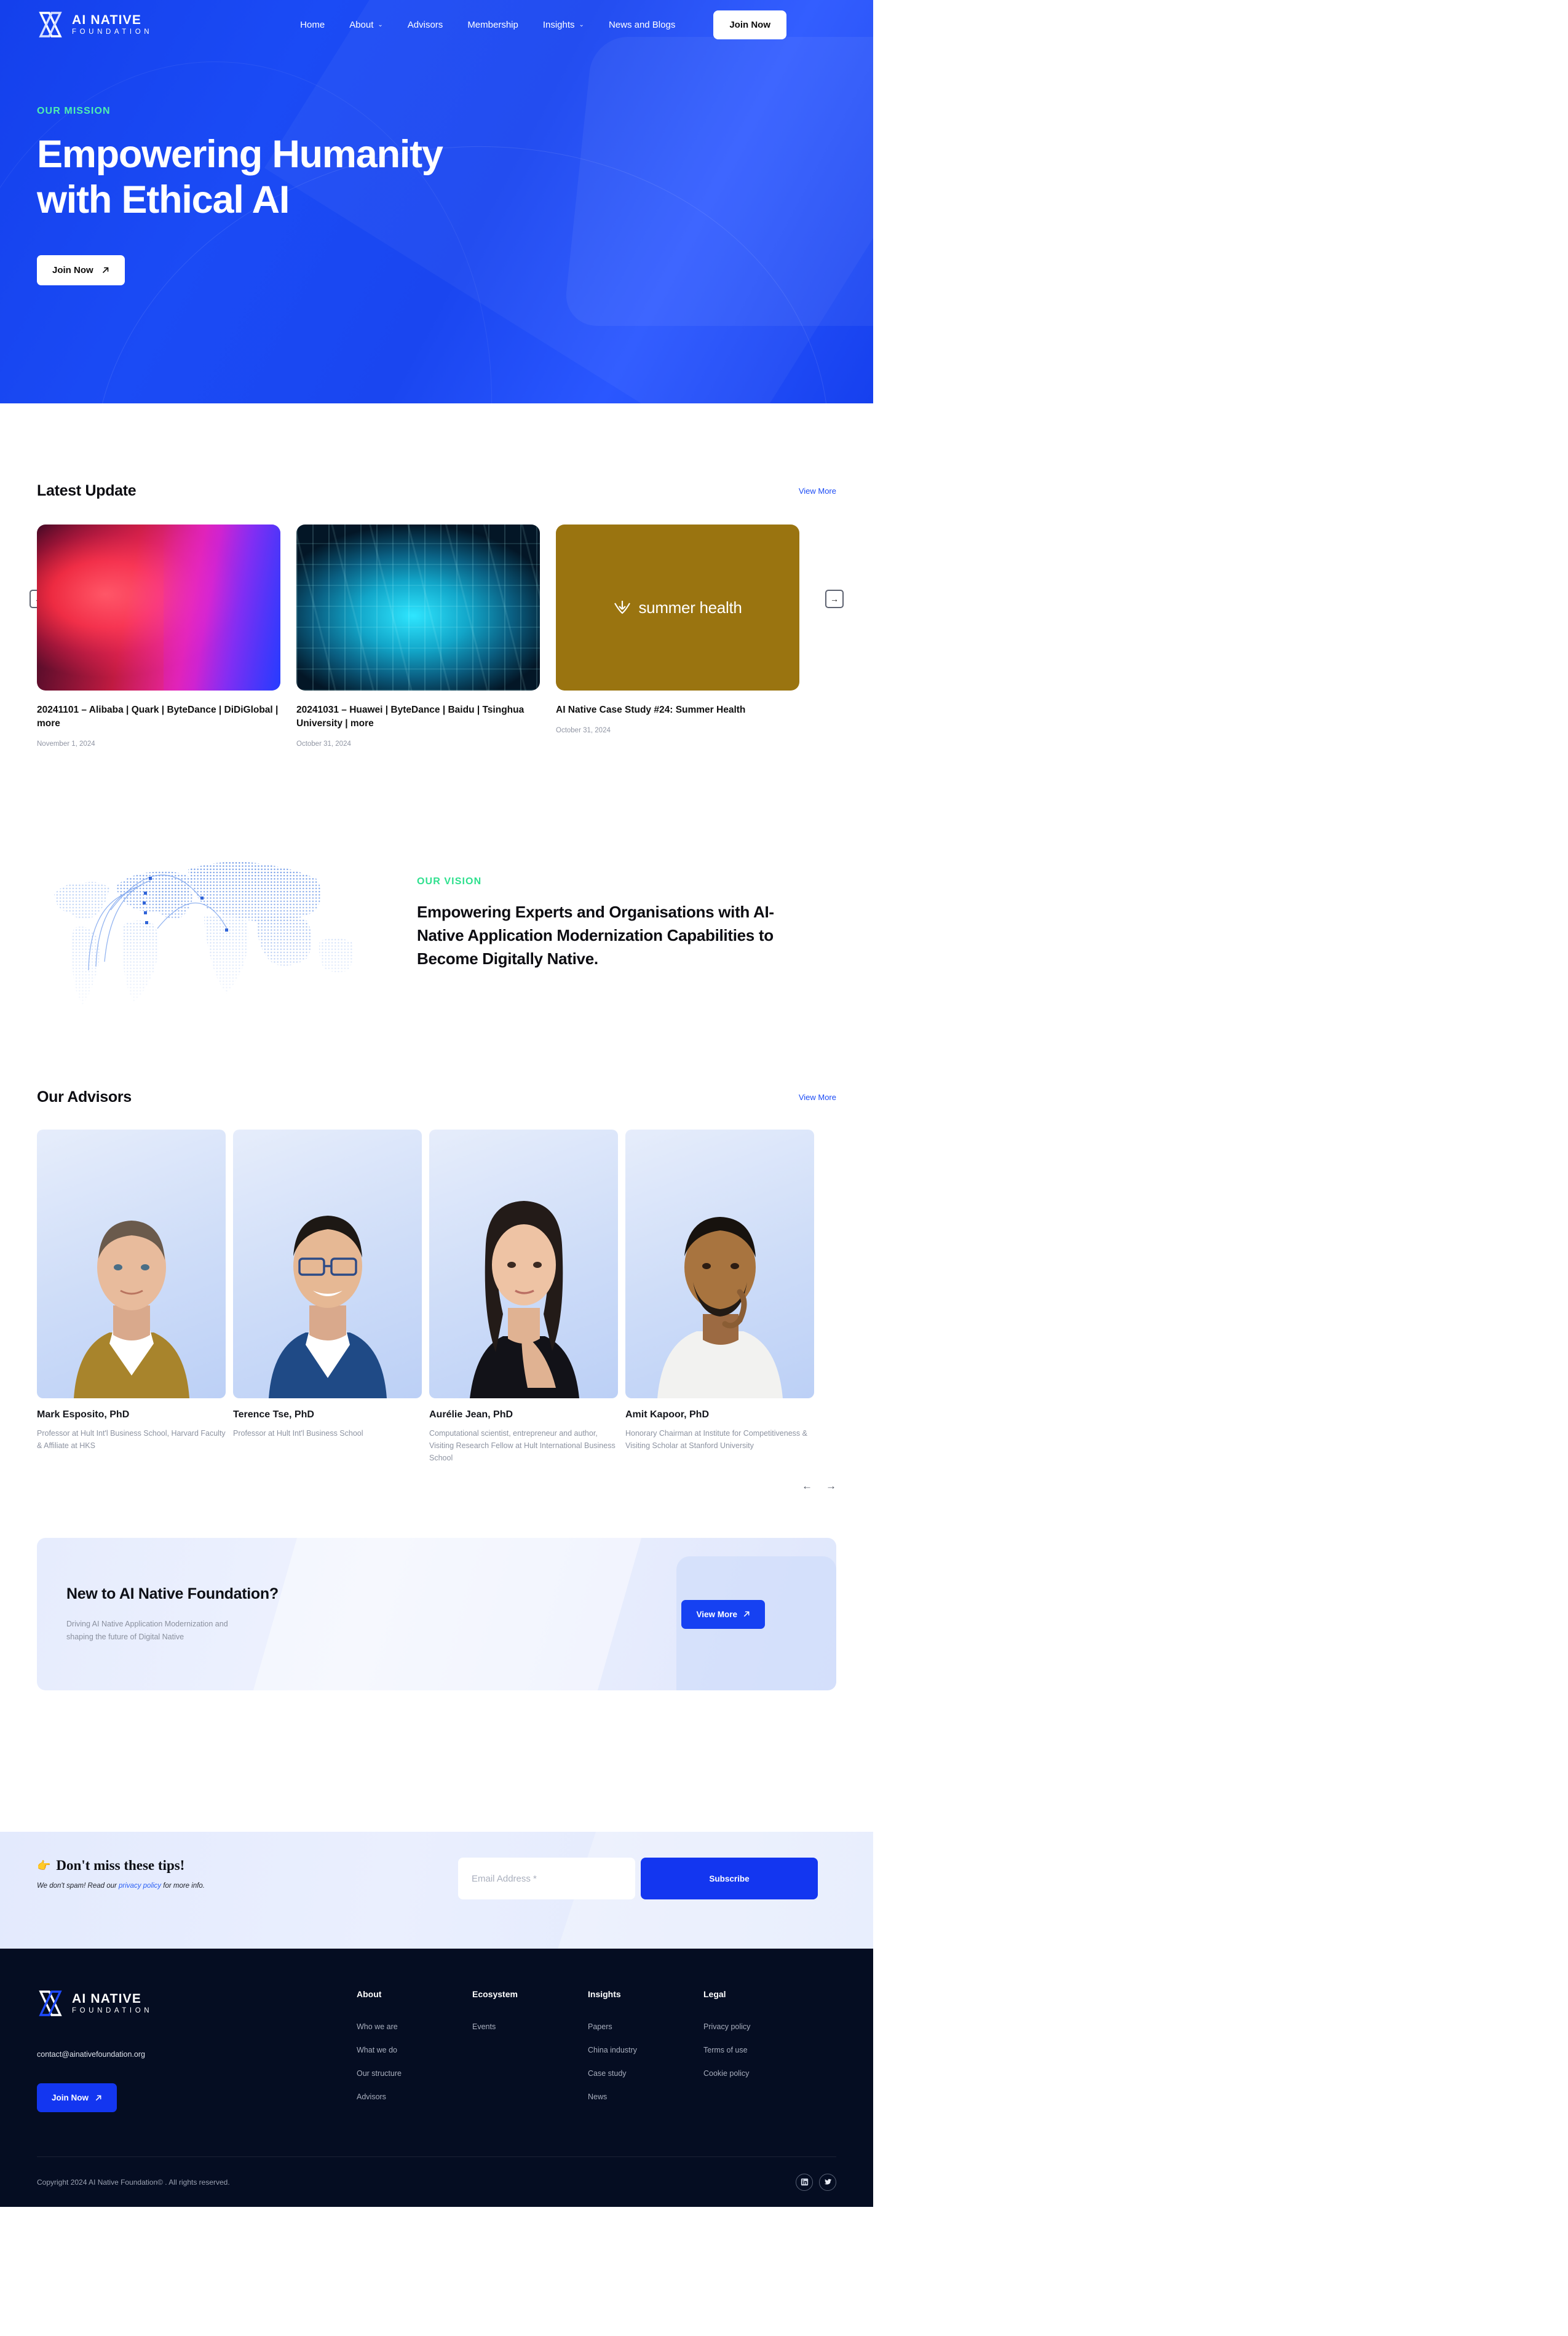  I want to click on nav-item-news-and-blogs: News and Blogs, so click(641, 25).